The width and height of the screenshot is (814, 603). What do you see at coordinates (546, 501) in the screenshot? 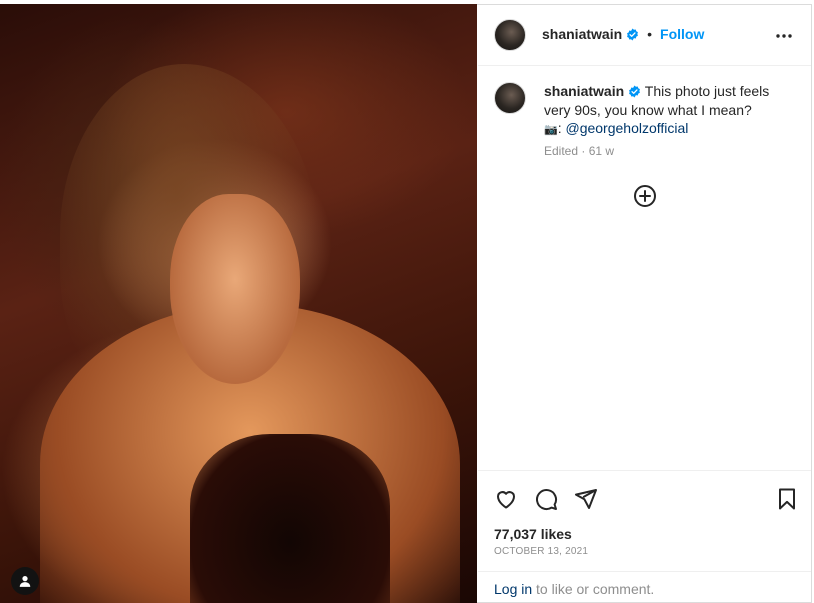
I see `comment-icon` at bounding box center [546, 501].